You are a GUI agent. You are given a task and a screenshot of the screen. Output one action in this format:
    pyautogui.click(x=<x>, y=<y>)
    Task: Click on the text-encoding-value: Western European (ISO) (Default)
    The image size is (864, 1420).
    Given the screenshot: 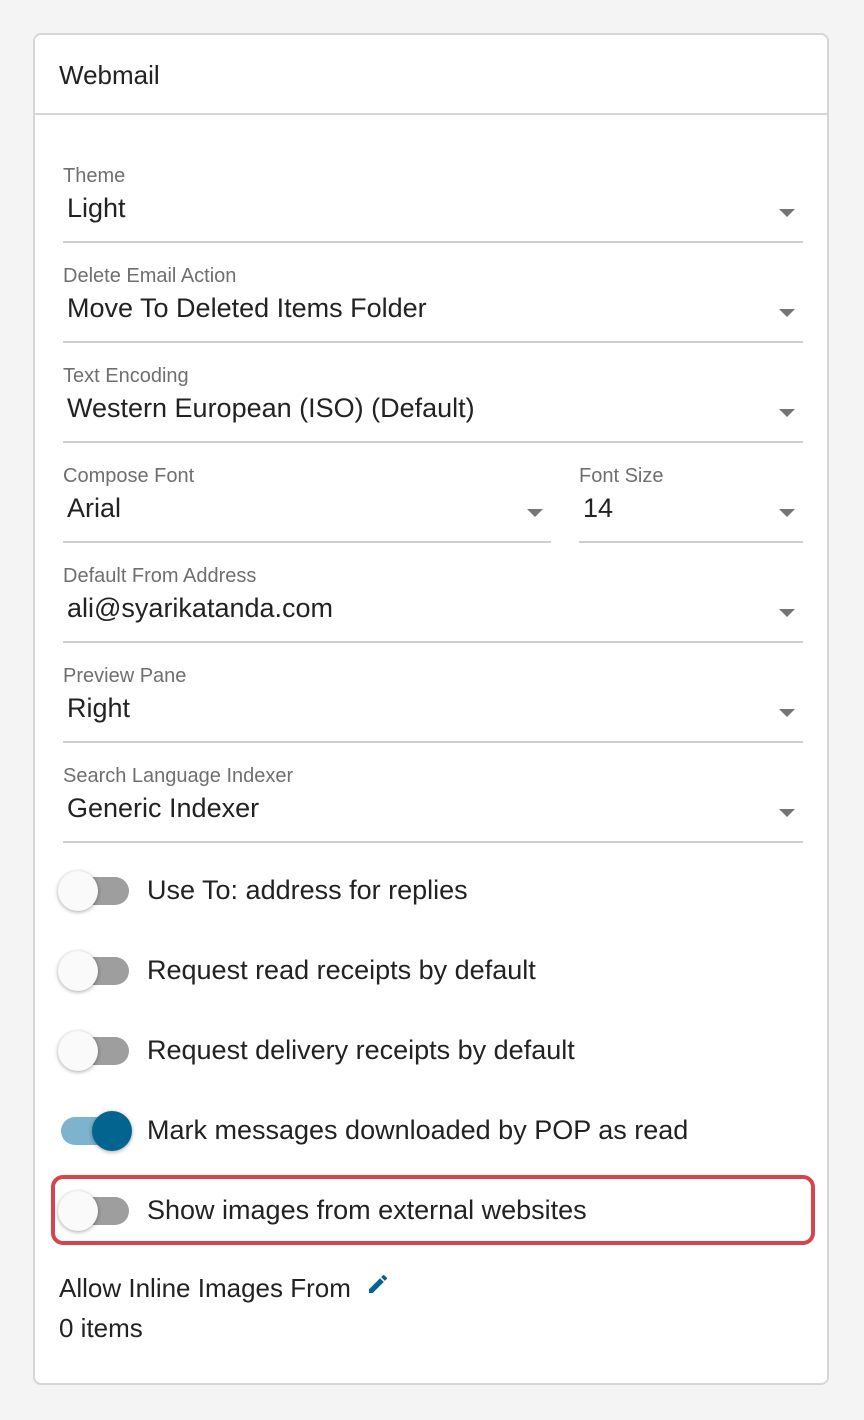 What is the action you would take?
    pyautogui.click(x=271, y=408)
    